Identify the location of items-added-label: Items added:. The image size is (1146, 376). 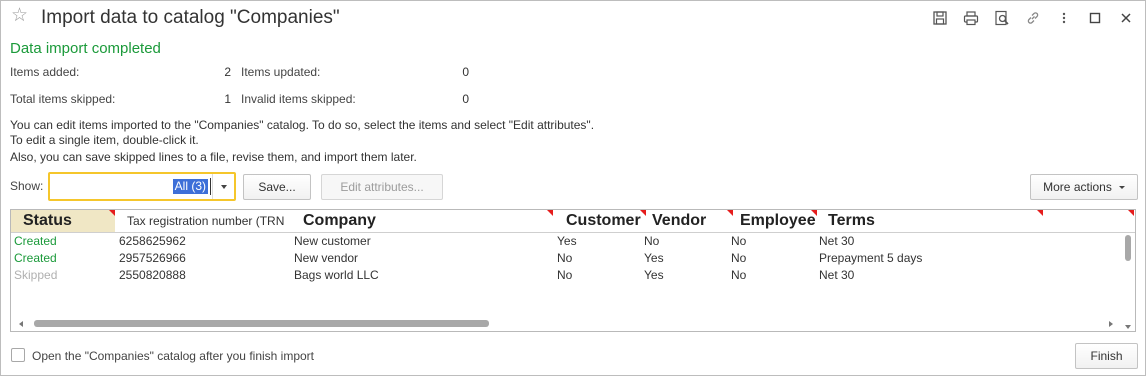
(45, 72).